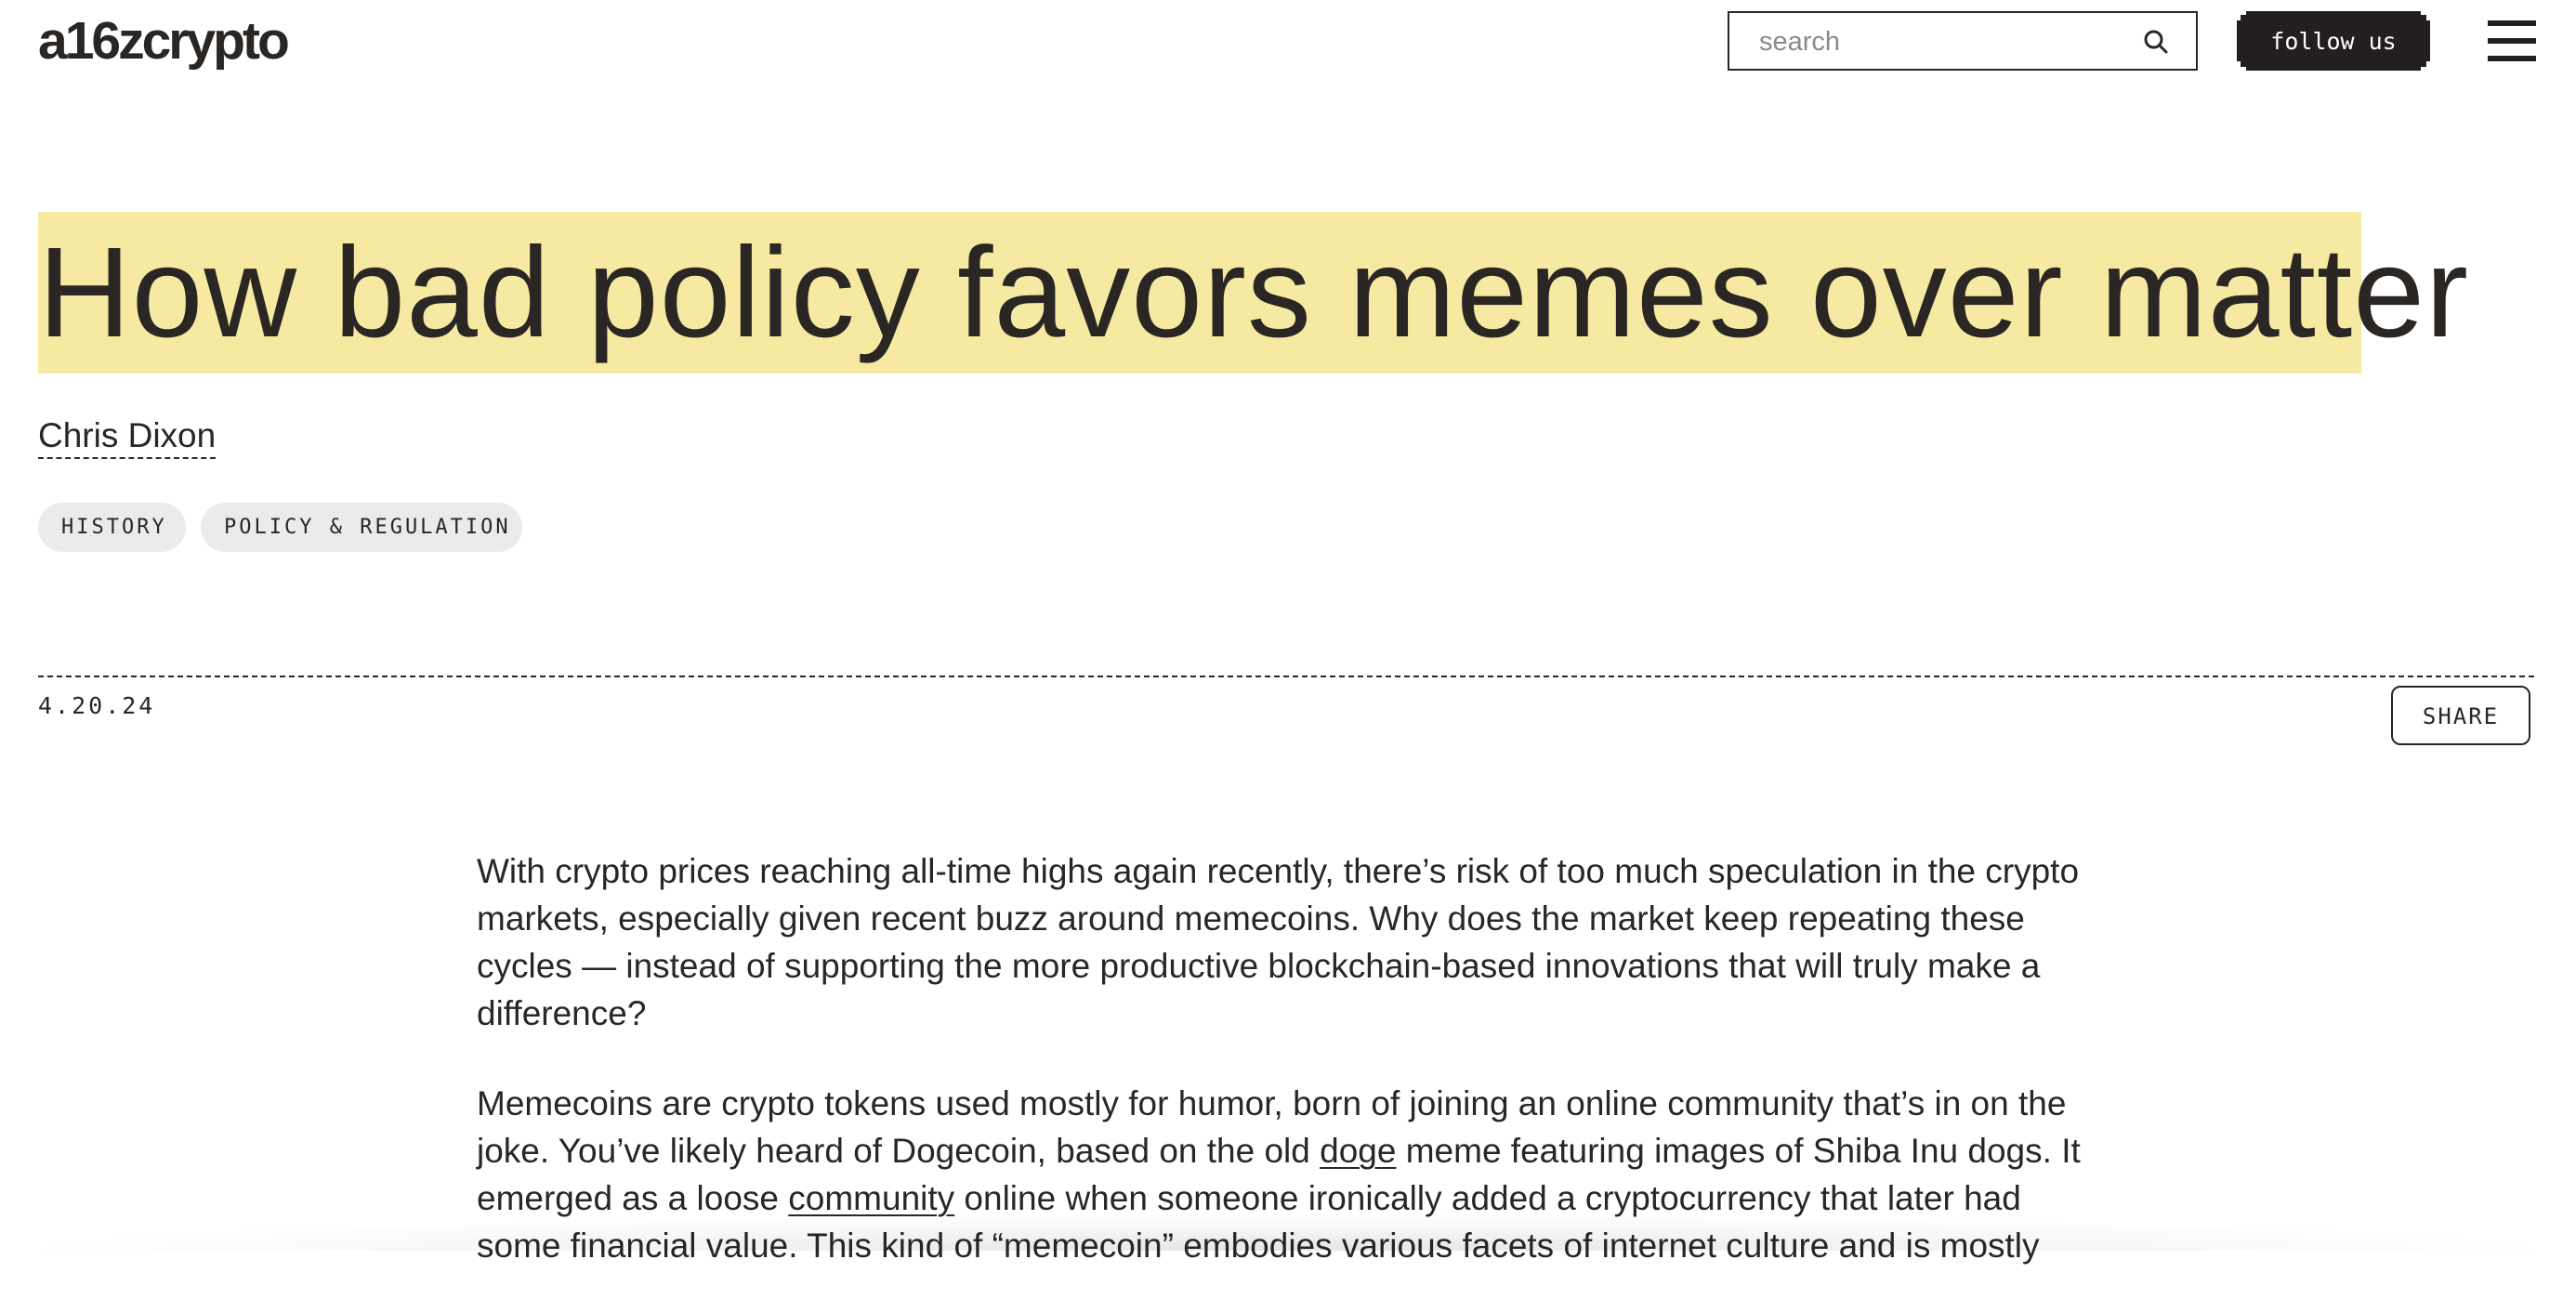 This screenshot has width=2576, height=1312. I want to click on search-icon, so click(2156, 42).